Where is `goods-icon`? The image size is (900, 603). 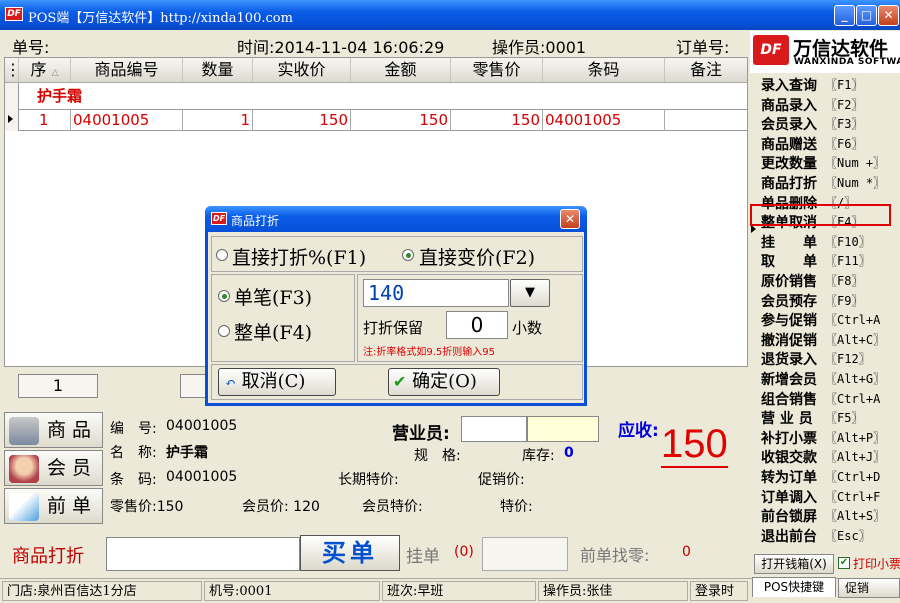
goods-icon is located at coordinates (24, 431).